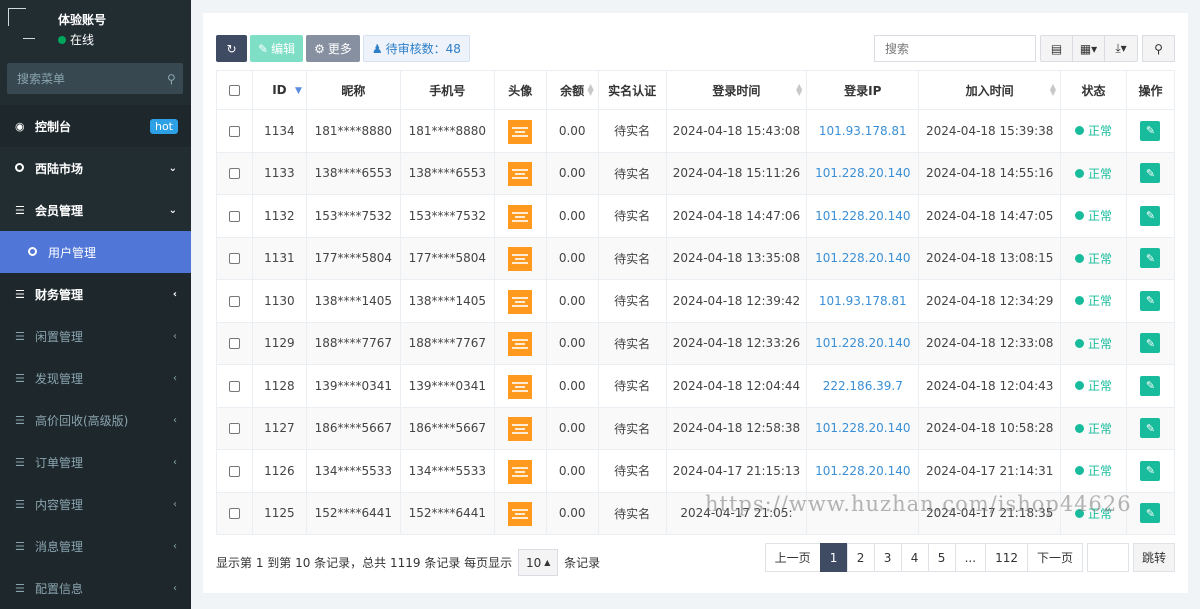 The height and width of the screenshot is (609, 1200). I want to click on toggle-view-icon: ▤, so click(1057, 48).